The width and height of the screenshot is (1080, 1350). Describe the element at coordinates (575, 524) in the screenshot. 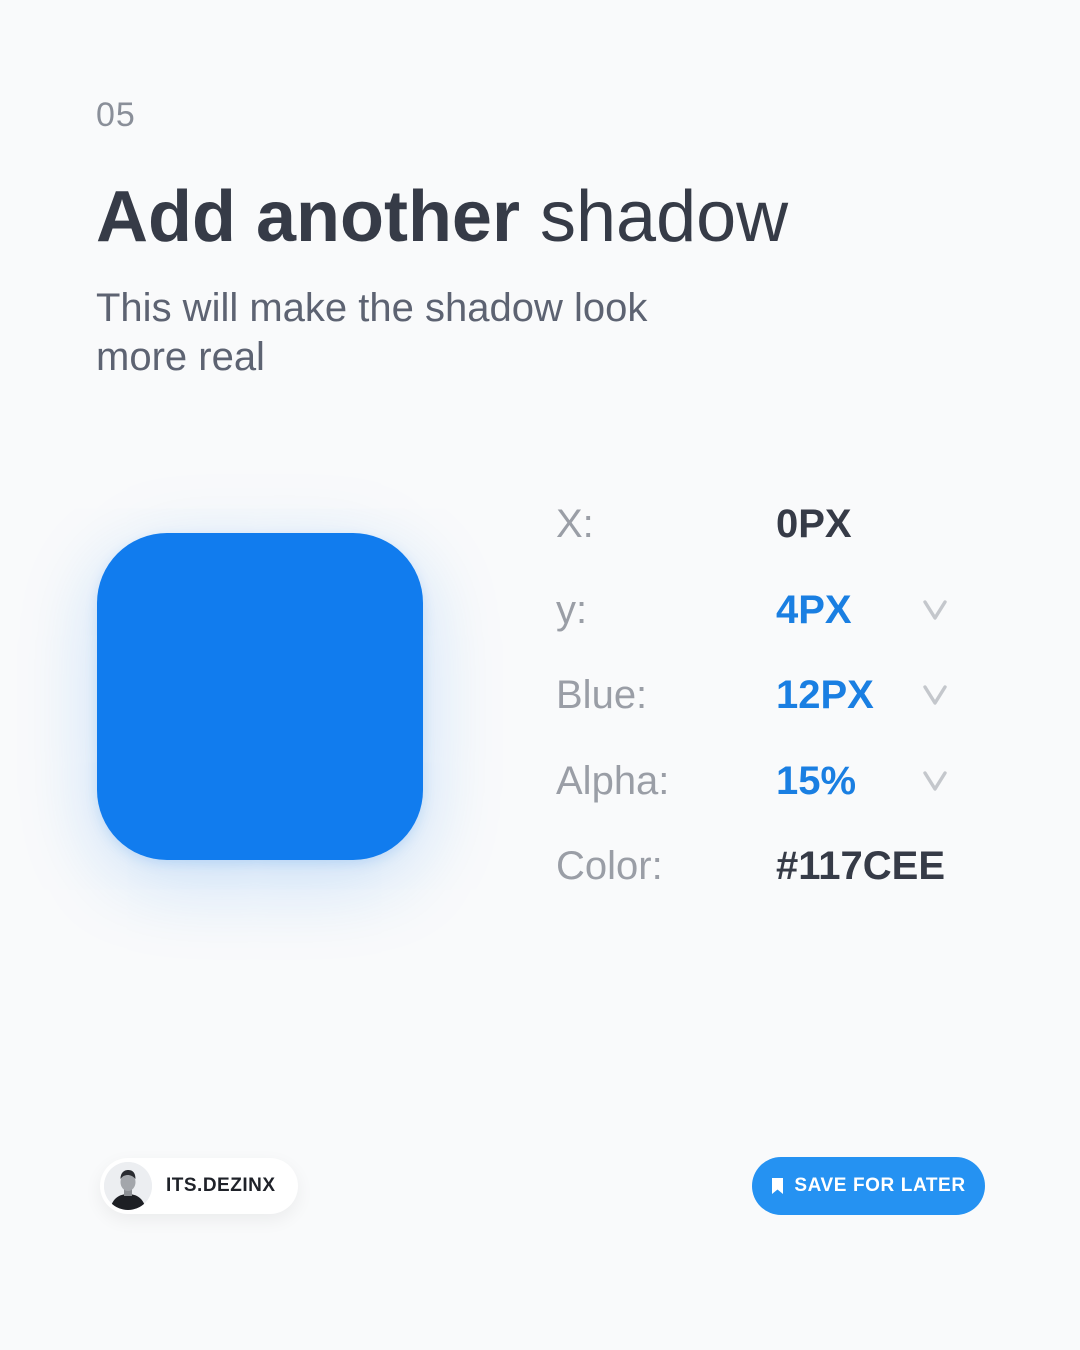

I see `property-label-x: X:` at that location.